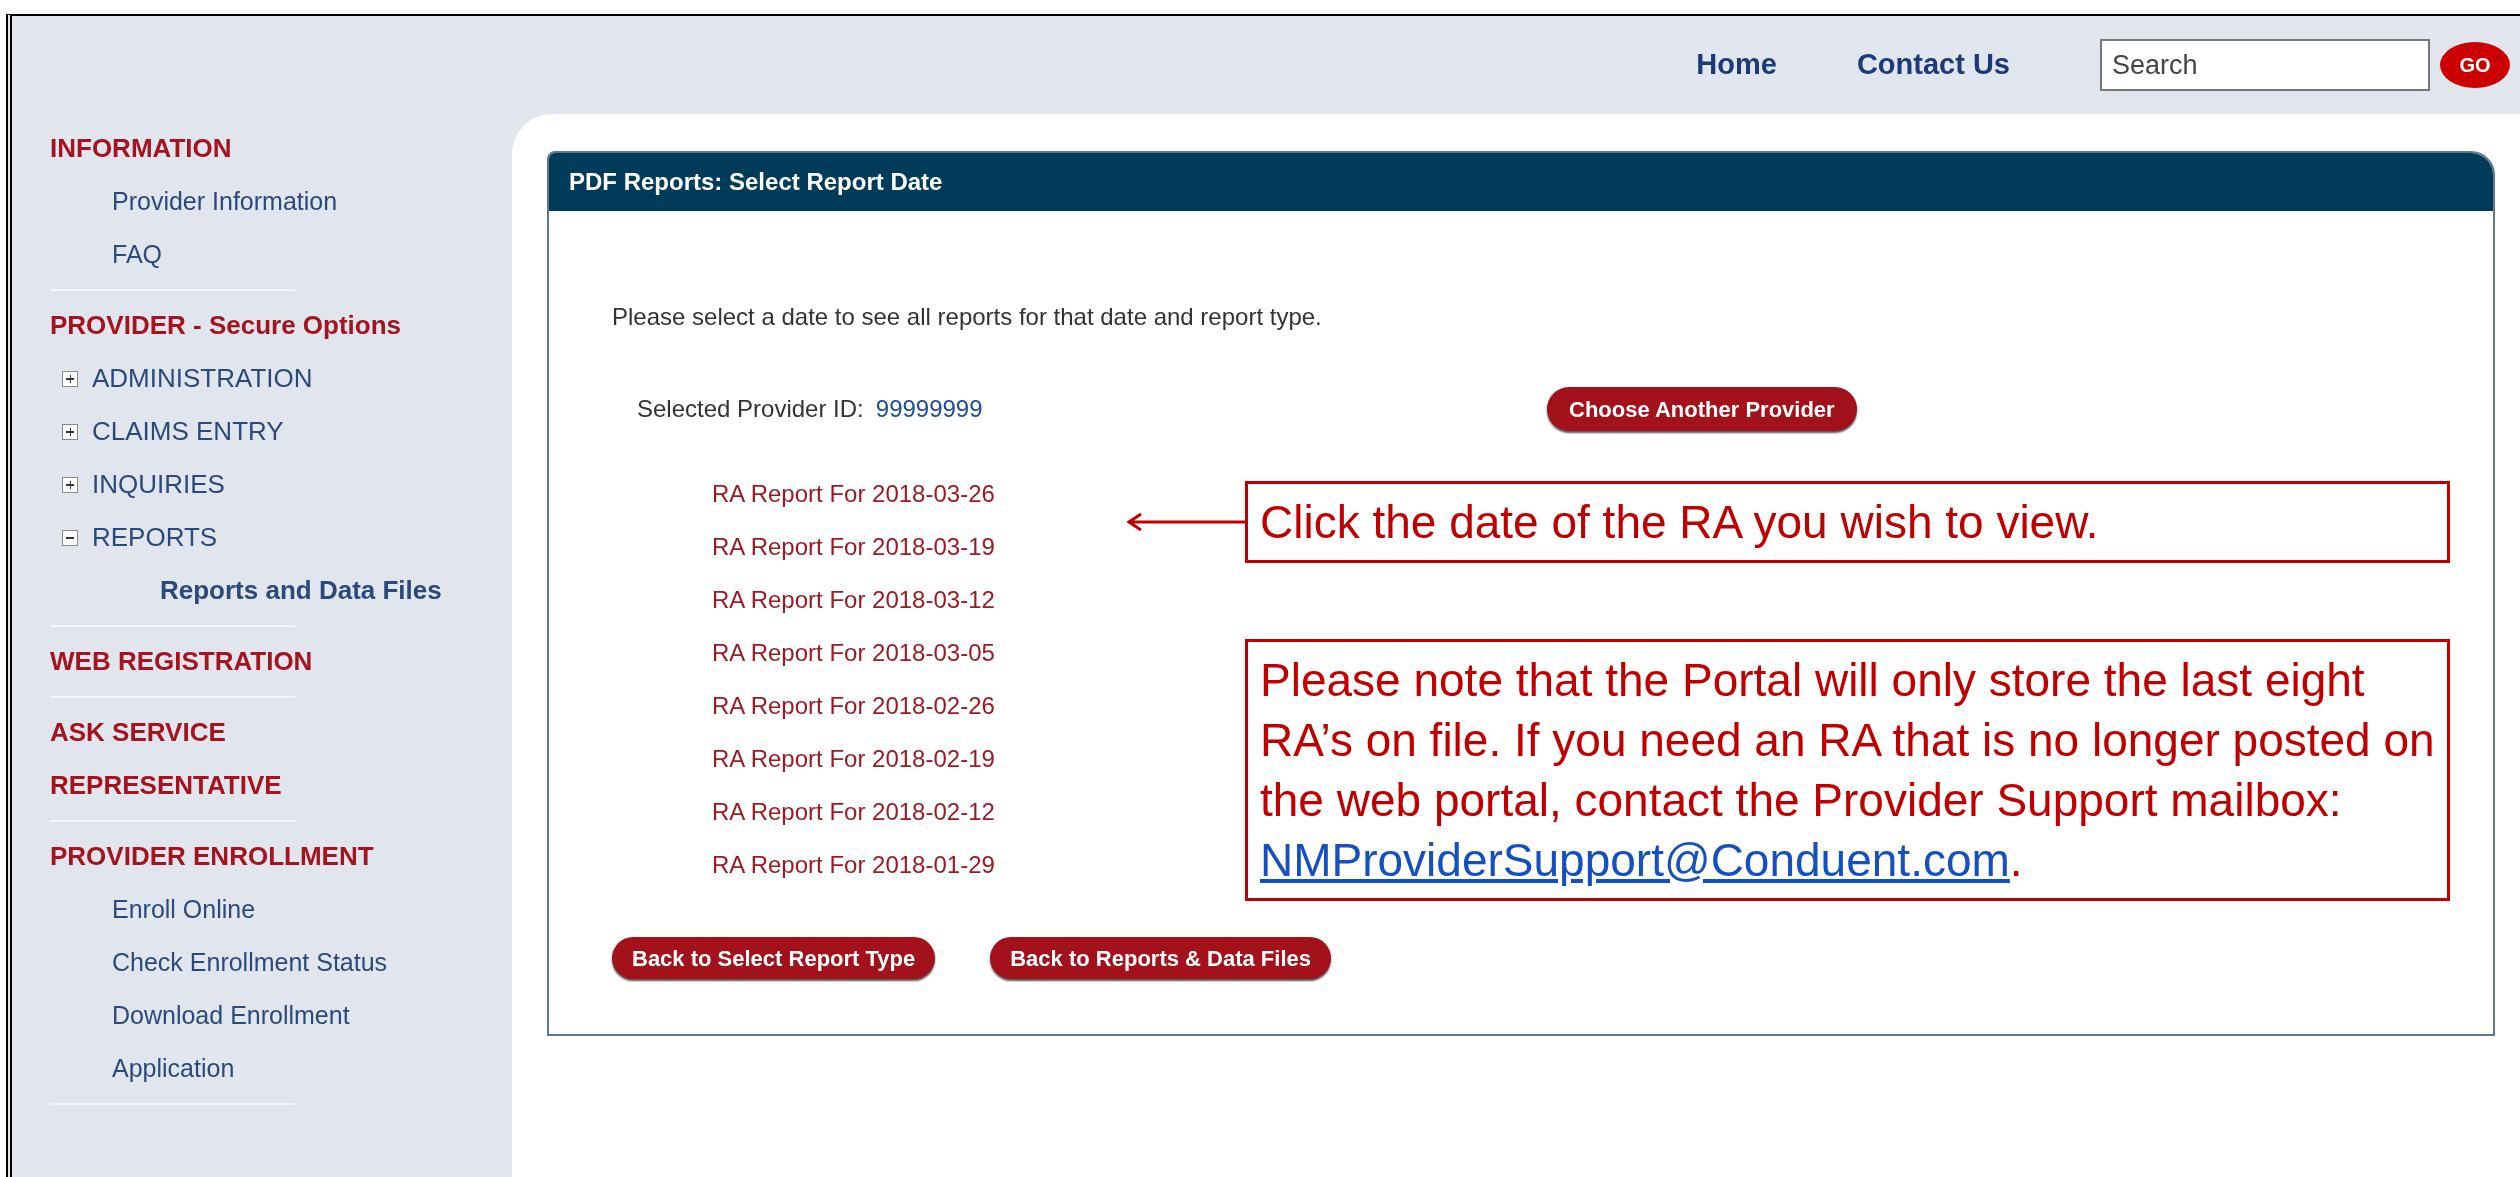 This screenshot has width=2520, height=1177. I want to click on menu-item: CLAIMS ENTRY, so click(188, 431).